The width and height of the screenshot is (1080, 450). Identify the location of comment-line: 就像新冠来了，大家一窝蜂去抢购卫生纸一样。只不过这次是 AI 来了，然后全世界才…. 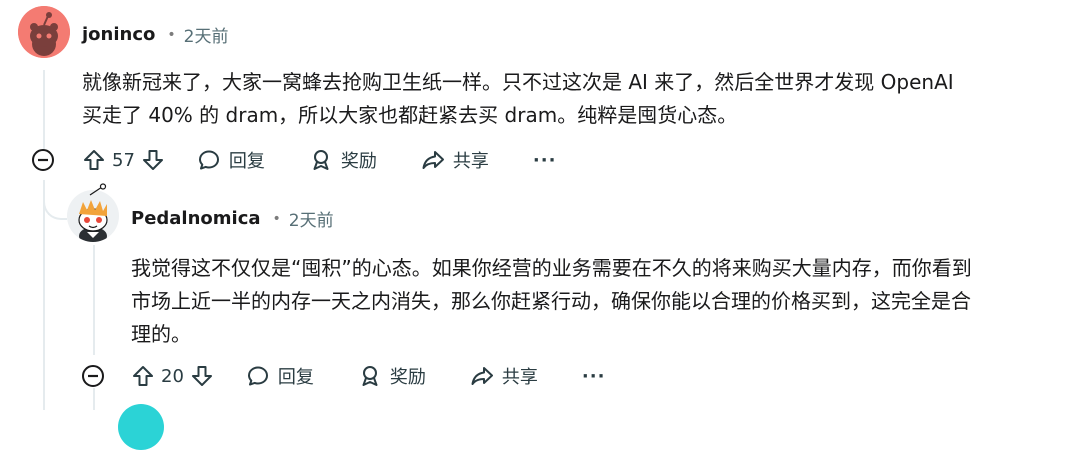
(518, 82).